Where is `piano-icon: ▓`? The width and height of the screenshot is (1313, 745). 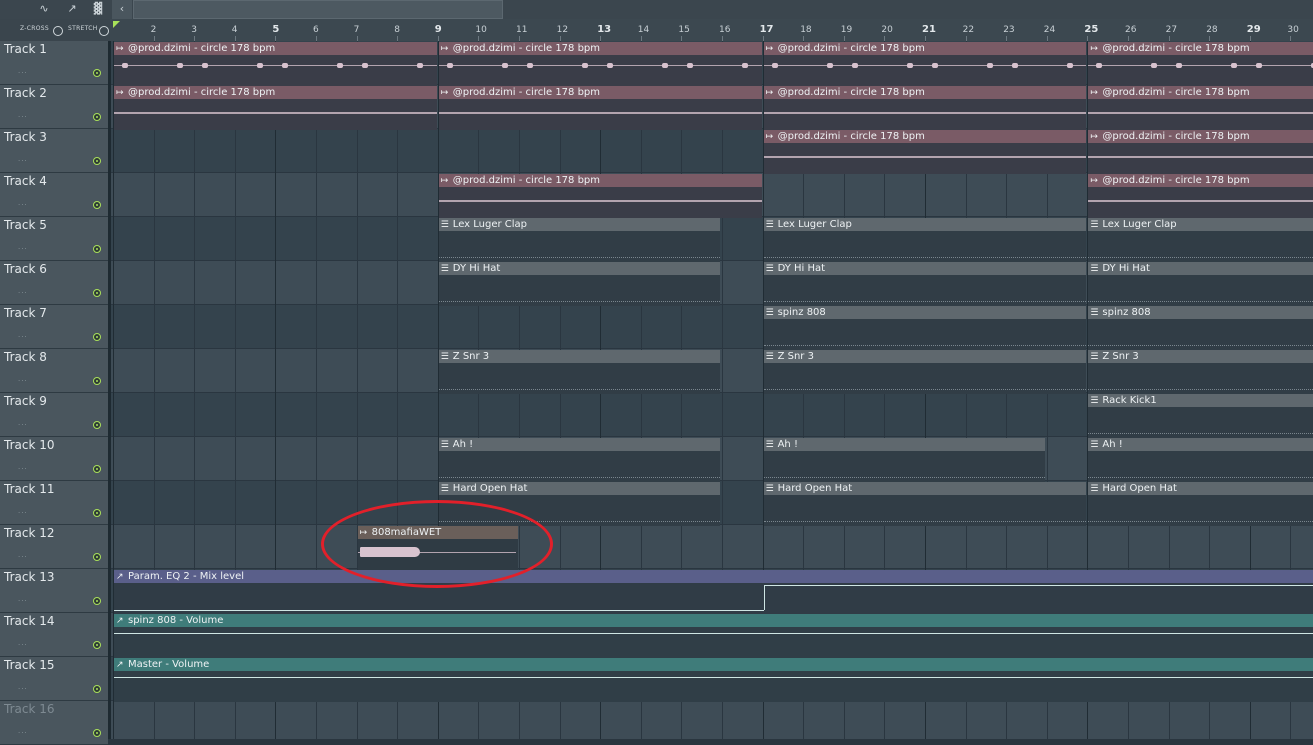 piano-icon: ▓ is located at coordinates (98, 9).